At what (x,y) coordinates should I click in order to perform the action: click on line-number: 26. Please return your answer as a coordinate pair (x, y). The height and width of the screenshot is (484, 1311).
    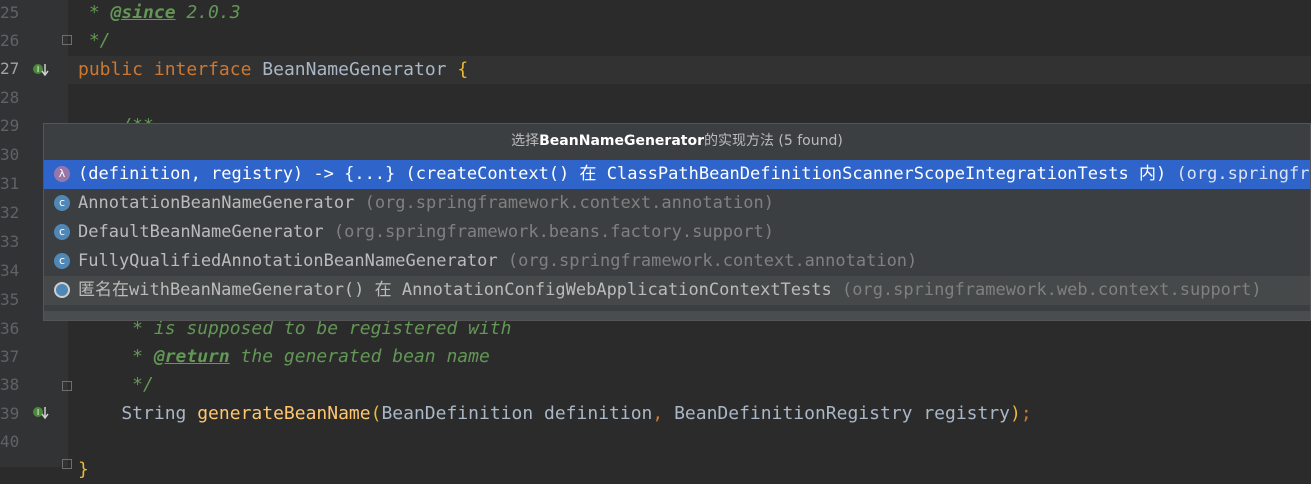
    Looking at the image, I should click on (10, 40).